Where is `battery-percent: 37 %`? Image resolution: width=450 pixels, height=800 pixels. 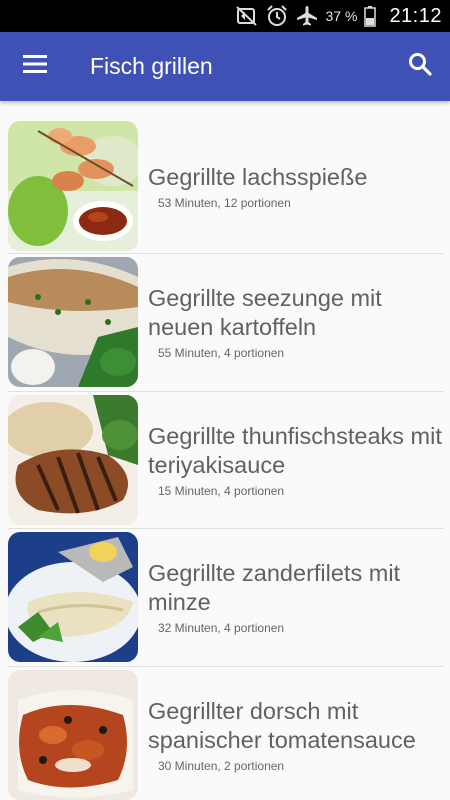
battery-percent: 37 % is located at coordinates (341, 16).